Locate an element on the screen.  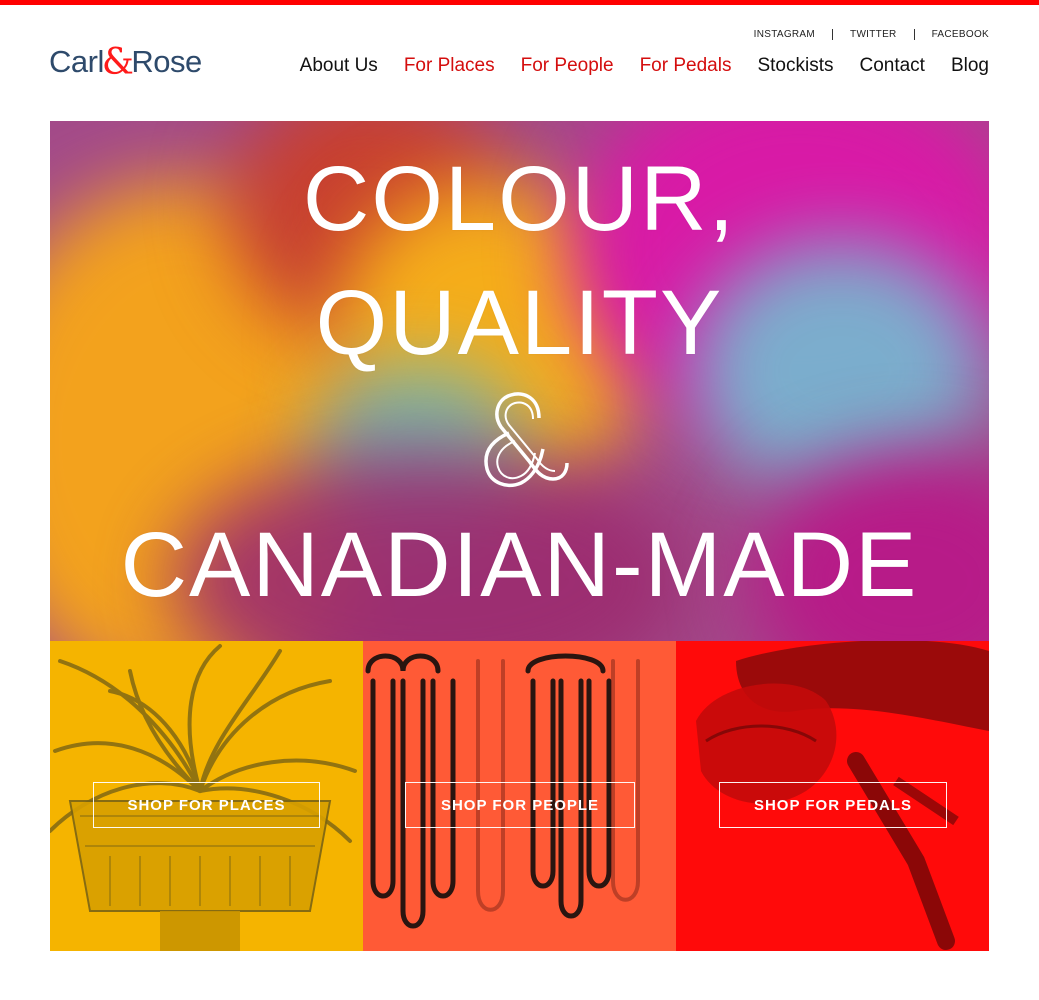
tile-pedals: SHOP FOR PEDALS is located at coordinates (832, 796).